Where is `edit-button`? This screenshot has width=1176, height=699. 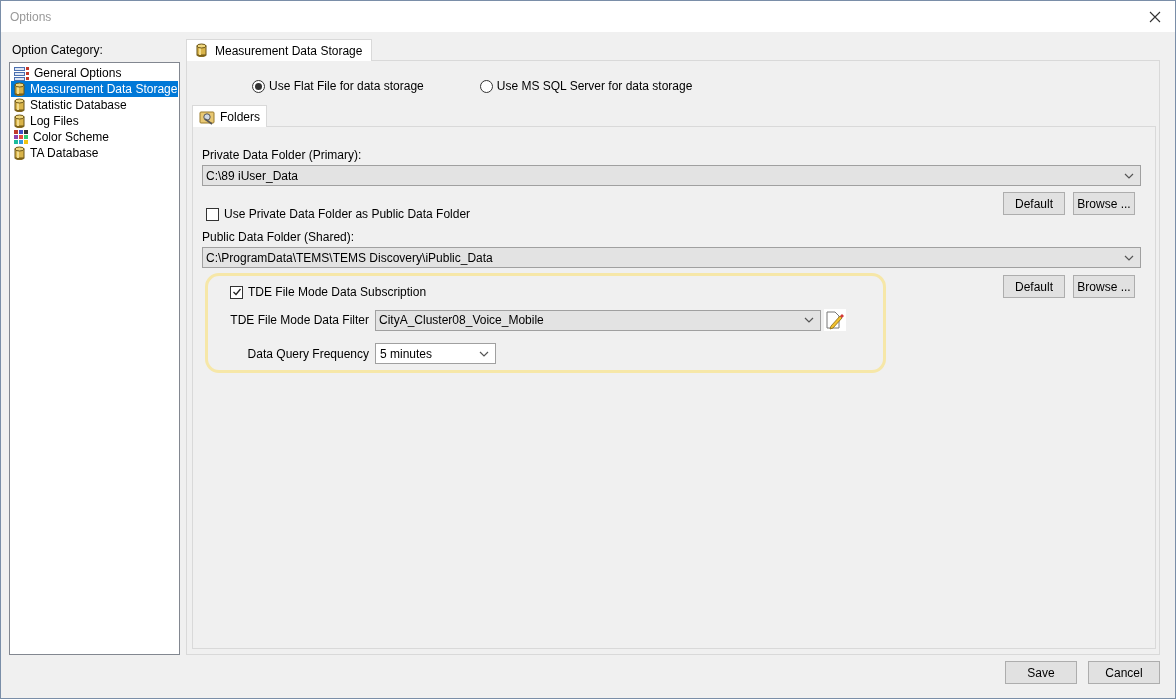 edit-button is located at coordinates (835, 320).